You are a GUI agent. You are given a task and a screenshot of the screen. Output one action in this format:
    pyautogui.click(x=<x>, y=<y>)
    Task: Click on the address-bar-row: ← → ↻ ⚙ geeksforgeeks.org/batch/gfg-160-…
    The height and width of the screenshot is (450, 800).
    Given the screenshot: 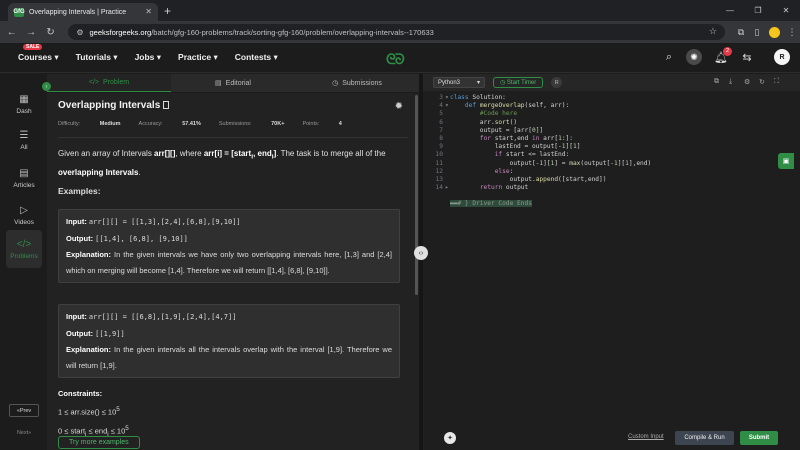 What is the action you would take?
    pyautogui.click(x=400, y=32)
    